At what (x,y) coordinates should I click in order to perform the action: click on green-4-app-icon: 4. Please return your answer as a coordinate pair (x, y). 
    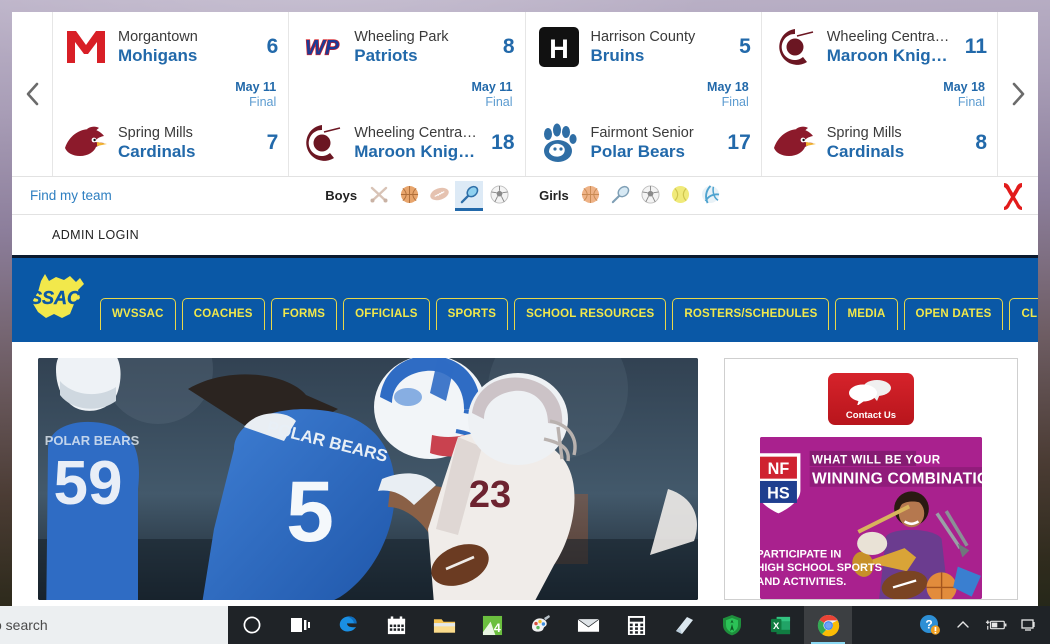
    Looking at the image, I should click on (492, 625).